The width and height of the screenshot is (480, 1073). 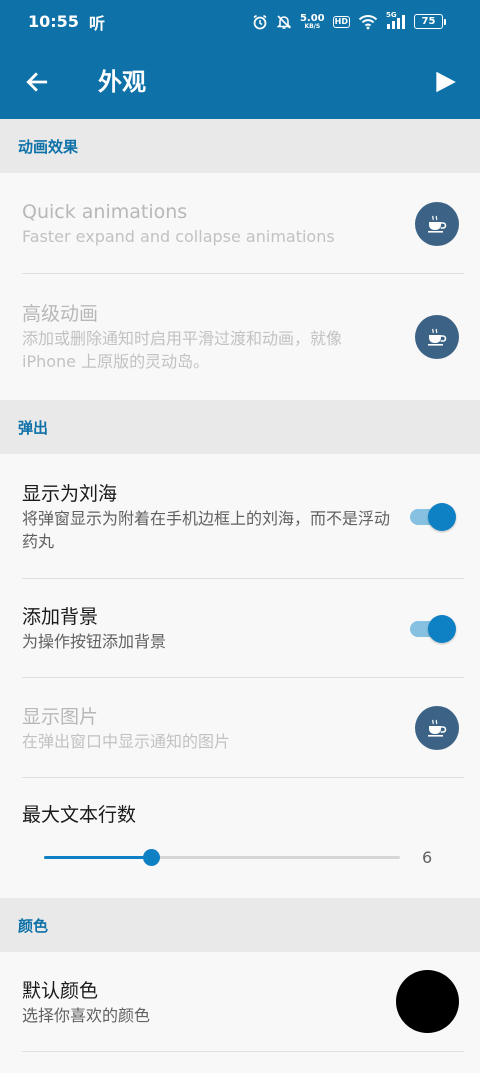 I want to click on arrow-left-icon, so click(x=37, y=82).